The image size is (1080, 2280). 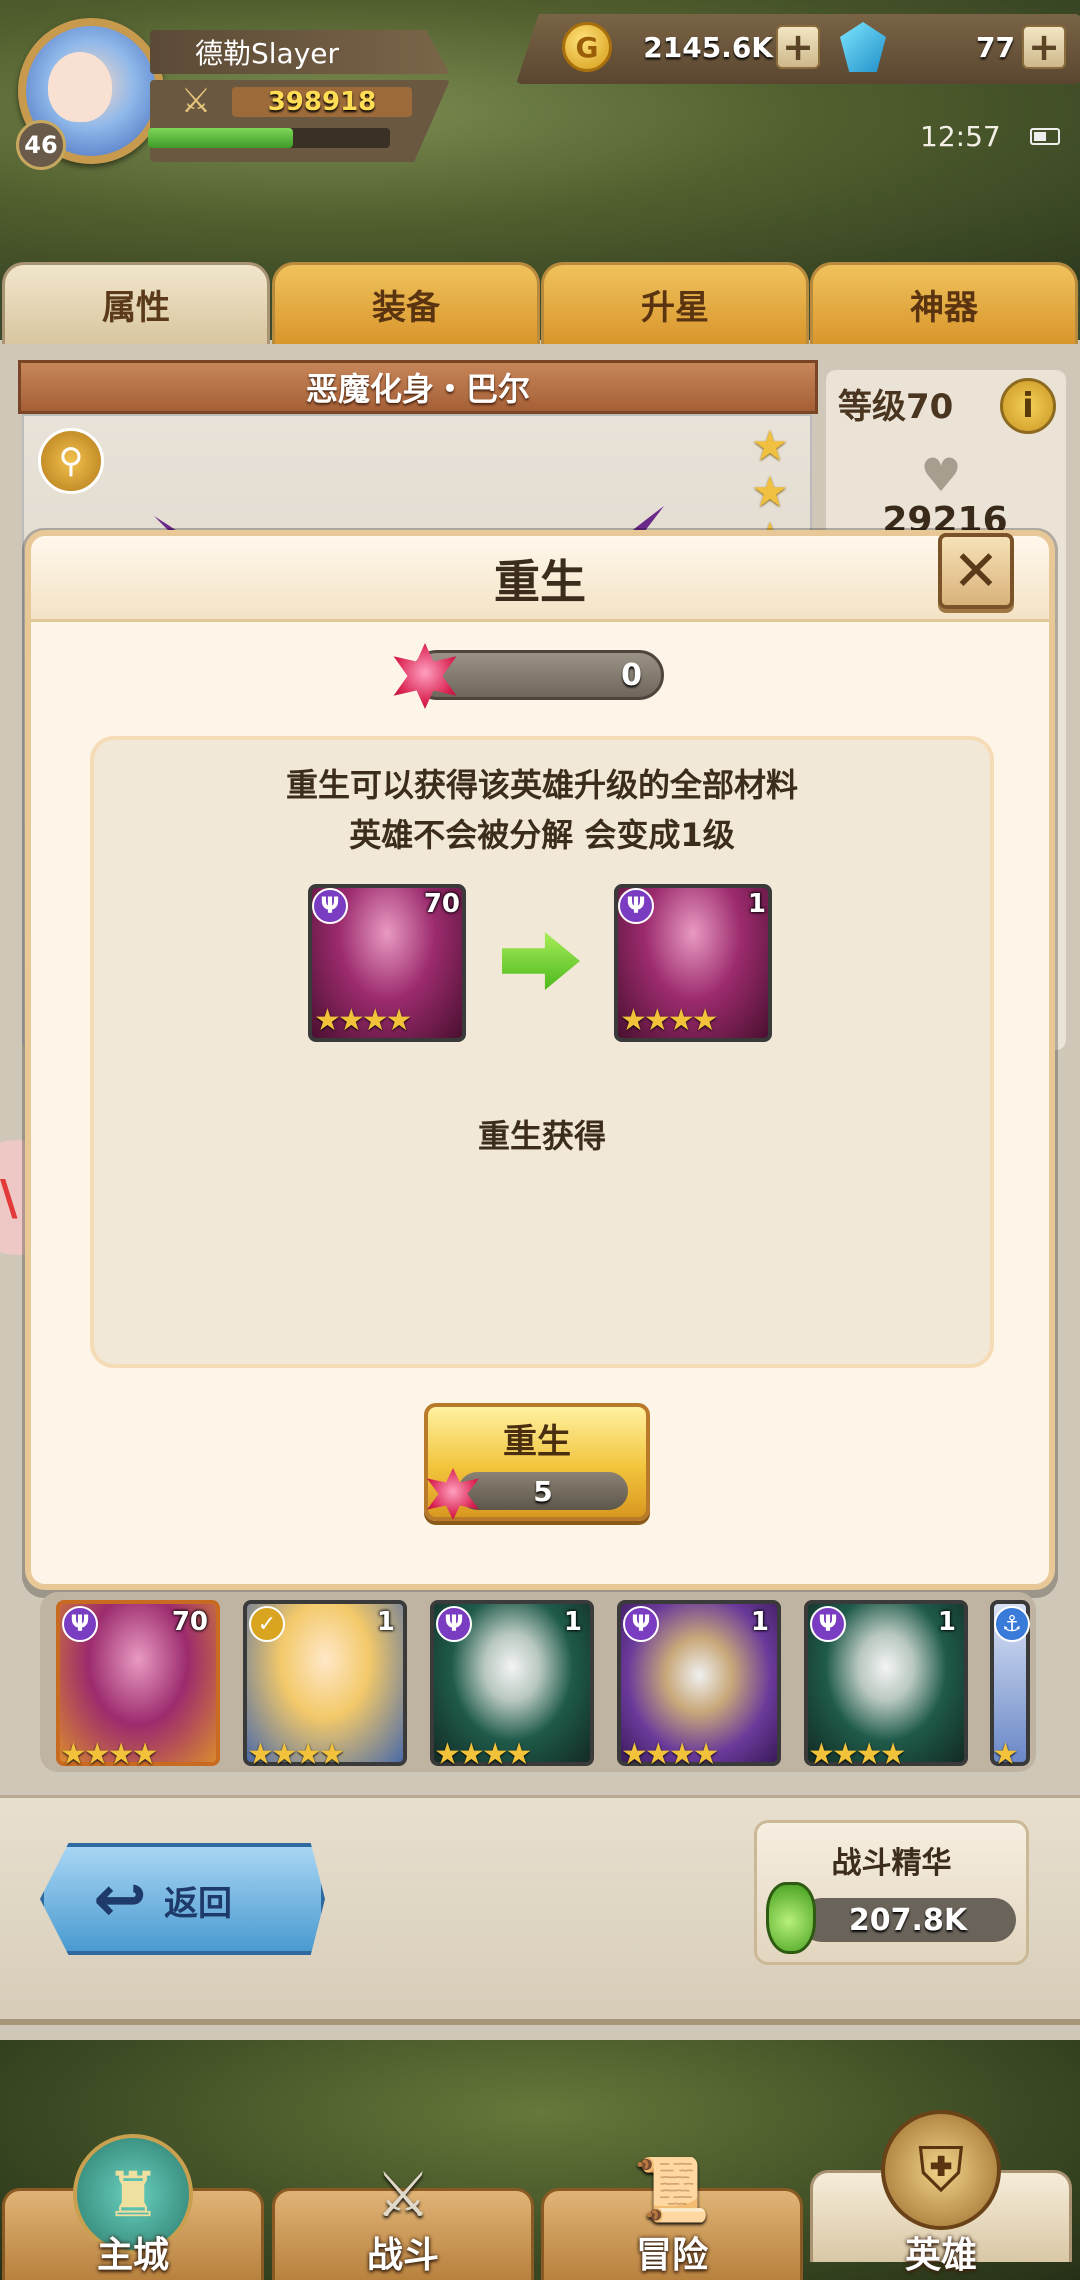 What do you see at coordinates (1005, 1755) in the screenshot?
I see `roster-card-stars: ★` at bounding box center [1005, 1755].